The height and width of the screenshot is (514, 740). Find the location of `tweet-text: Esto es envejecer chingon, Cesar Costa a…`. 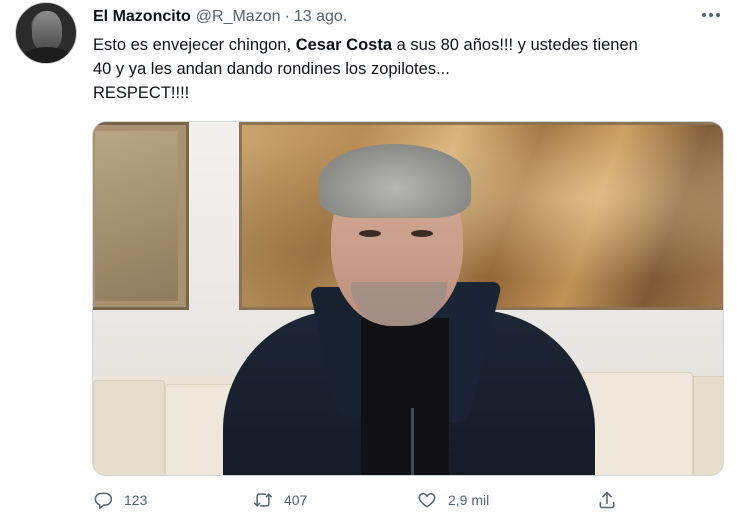

tweet-text: Esto es envejecer chingon, Cesar Costa a… is located at coordinates (408, 69).